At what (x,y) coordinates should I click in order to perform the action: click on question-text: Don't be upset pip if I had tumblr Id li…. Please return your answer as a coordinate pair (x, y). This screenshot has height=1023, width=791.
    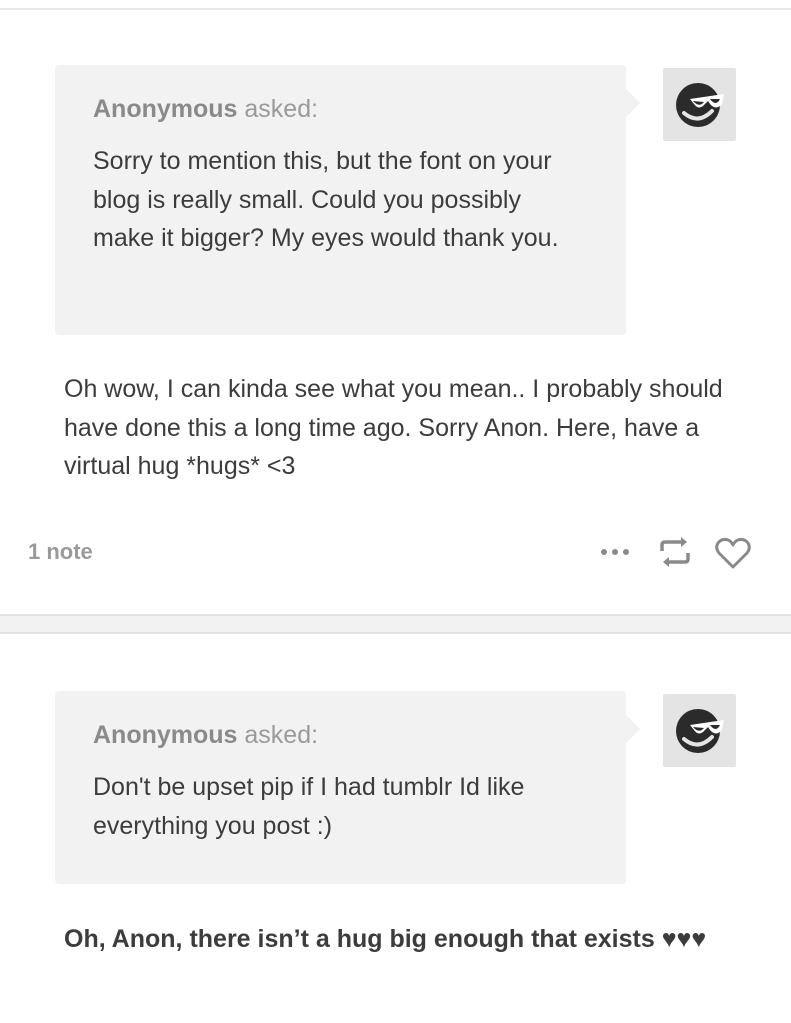
    Looking at the image, I should click on (309, 806).